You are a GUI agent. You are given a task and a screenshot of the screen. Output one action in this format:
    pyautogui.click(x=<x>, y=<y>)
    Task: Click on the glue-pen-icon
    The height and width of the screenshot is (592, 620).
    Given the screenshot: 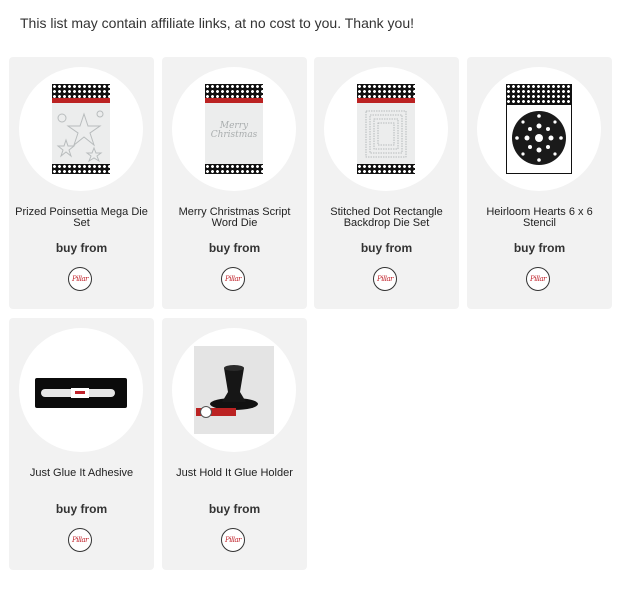 What is the action you would take?
    pyautogui.click(x=81, y=393)
    